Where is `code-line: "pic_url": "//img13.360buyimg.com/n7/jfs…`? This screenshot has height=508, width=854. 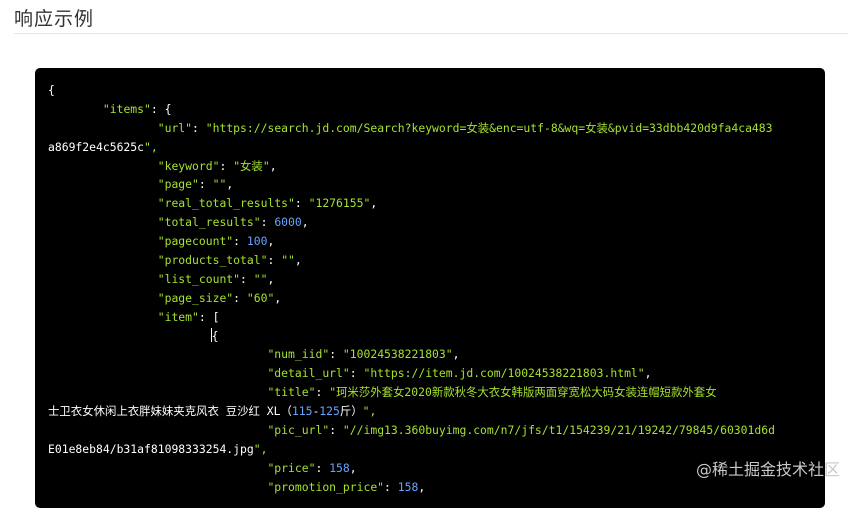
code-line: "pic_url": "//img13.360buyimg.com/n7/jfs… is located at coordinates (521, 430).